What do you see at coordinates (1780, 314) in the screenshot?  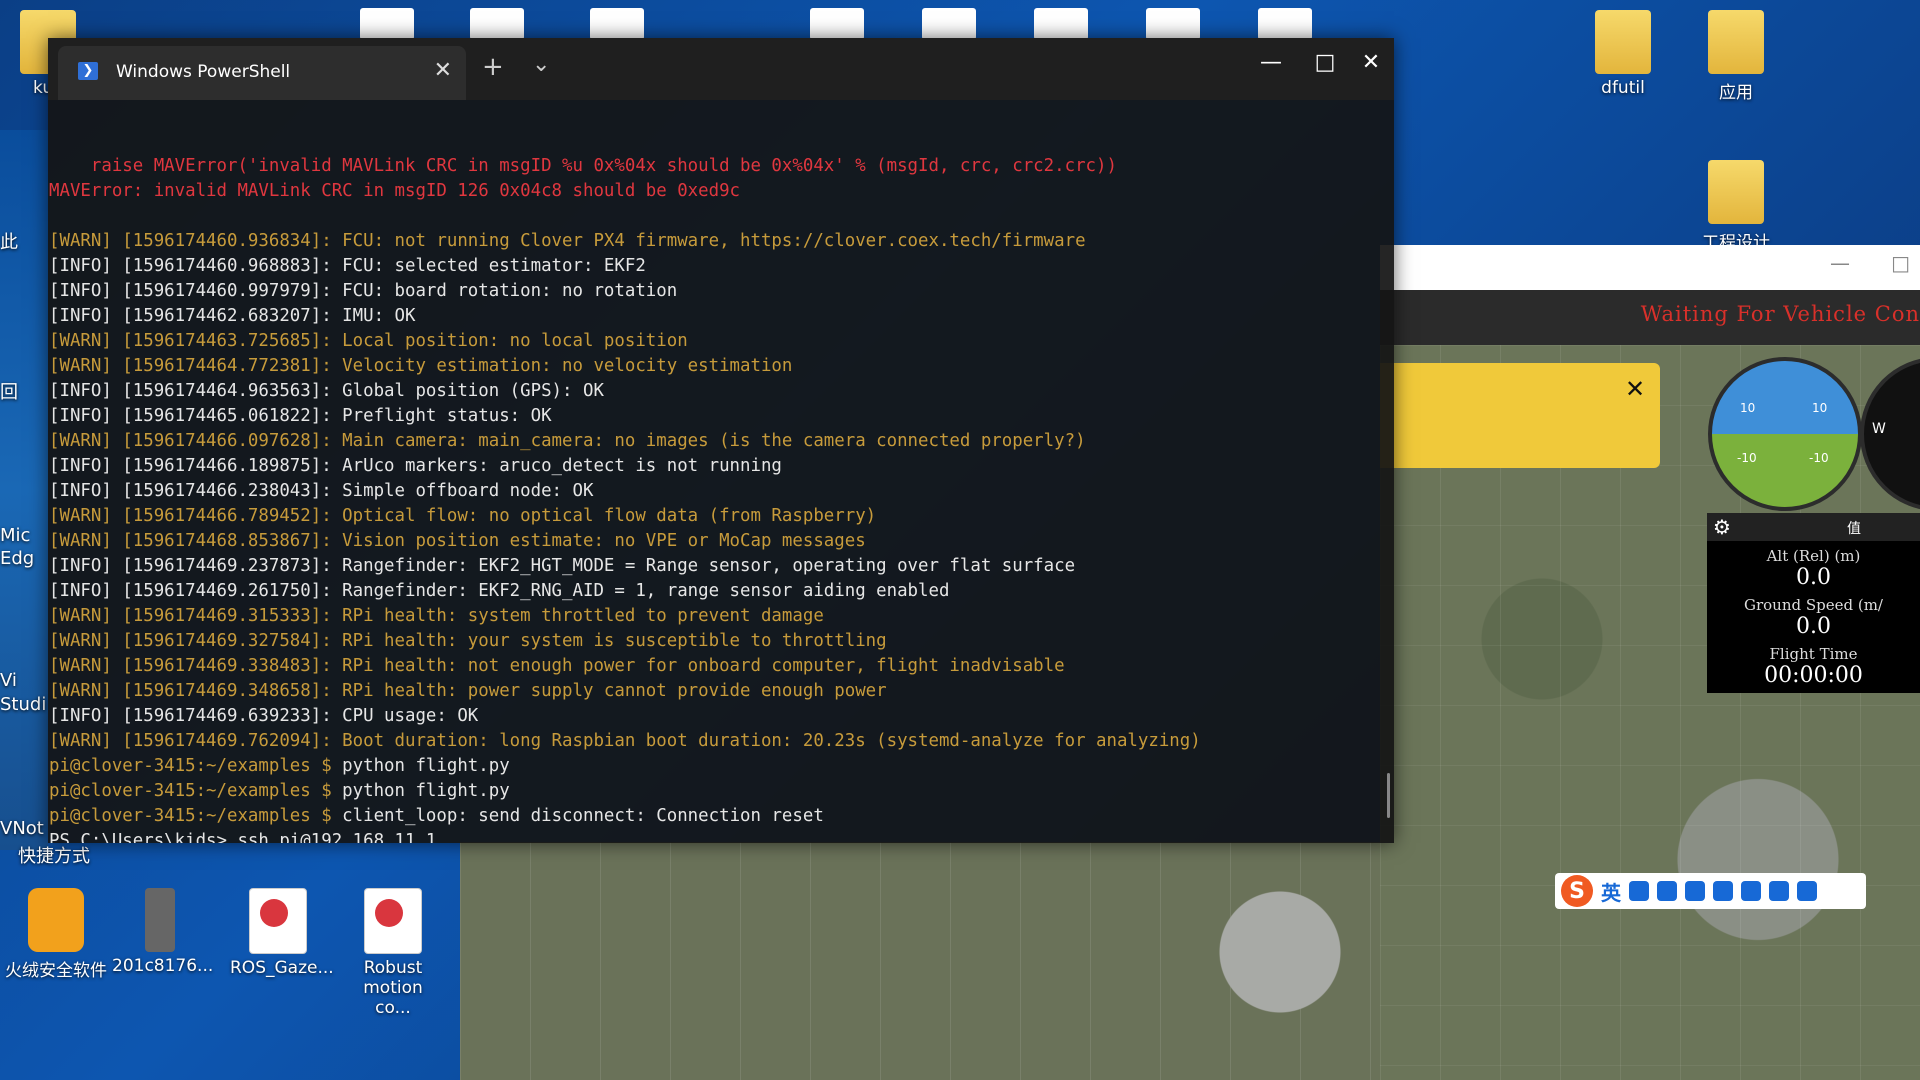 I see `connection-status: Waiting For Vehicle Con` at bounding box center [1780, 314].